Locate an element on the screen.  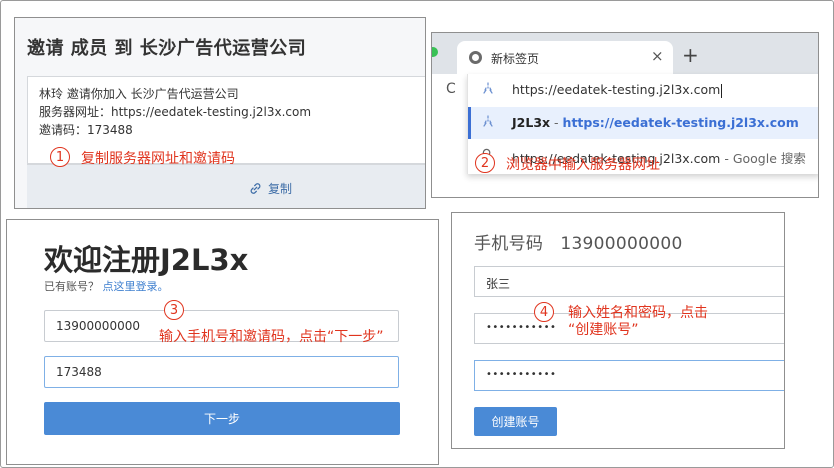
invite-line-inviter: 林玲 邀请你加入 长沙广告代运营公司 is located at coordinates (139, 94).